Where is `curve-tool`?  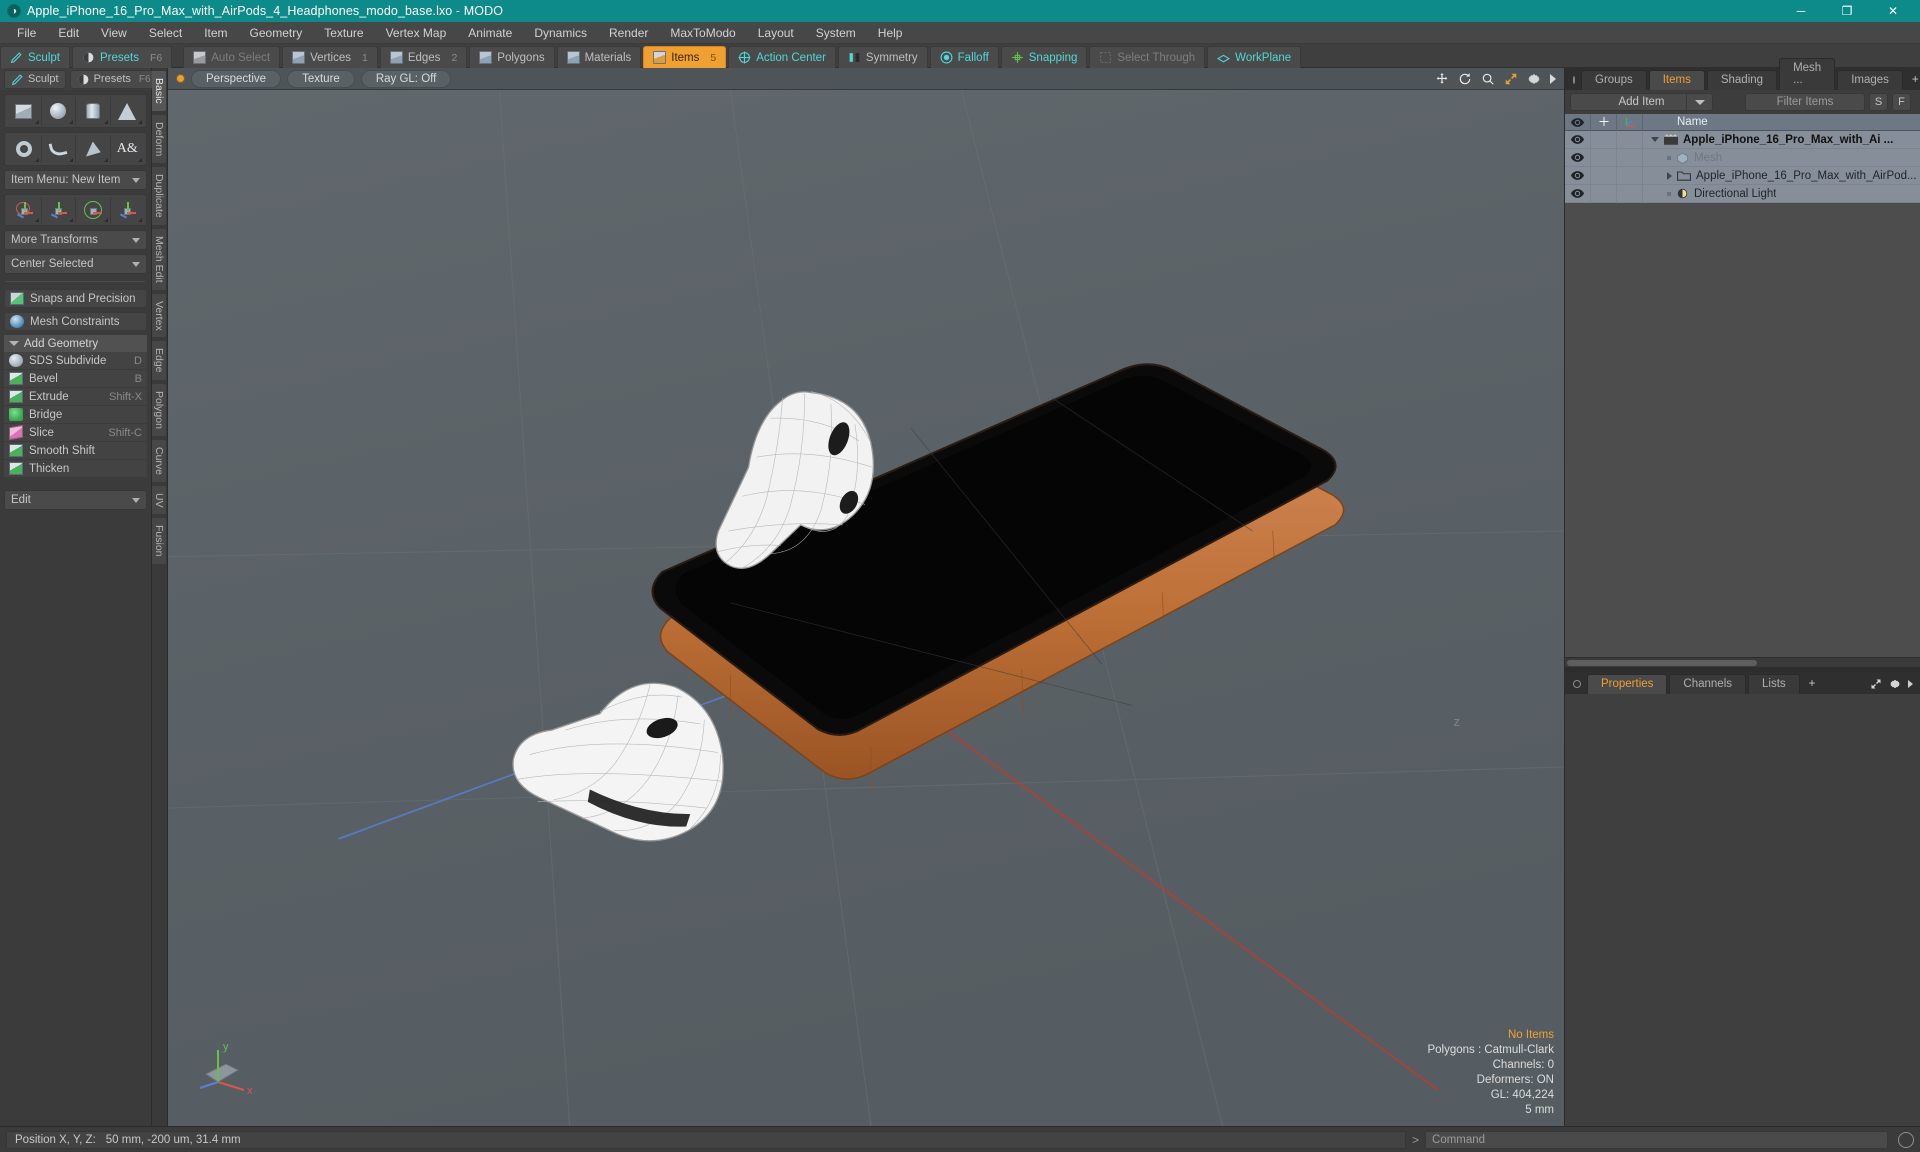 curve-tool is located at coordinates (59, 149).